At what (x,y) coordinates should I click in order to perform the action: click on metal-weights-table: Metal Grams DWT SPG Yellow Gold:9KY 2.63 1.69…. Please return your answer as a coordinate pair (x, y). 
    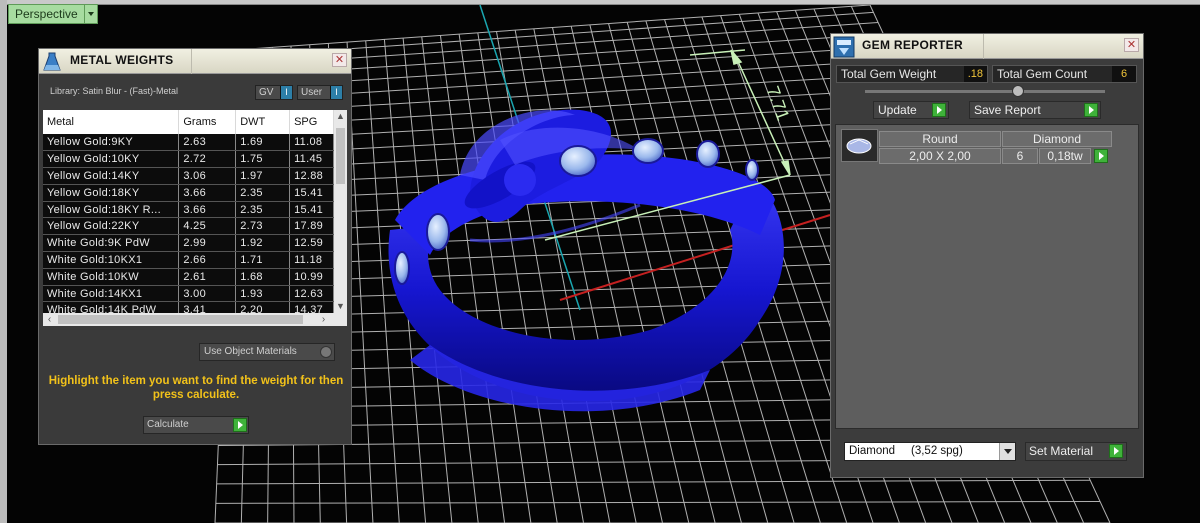
    Looking at the image, I should click on (195, 218).